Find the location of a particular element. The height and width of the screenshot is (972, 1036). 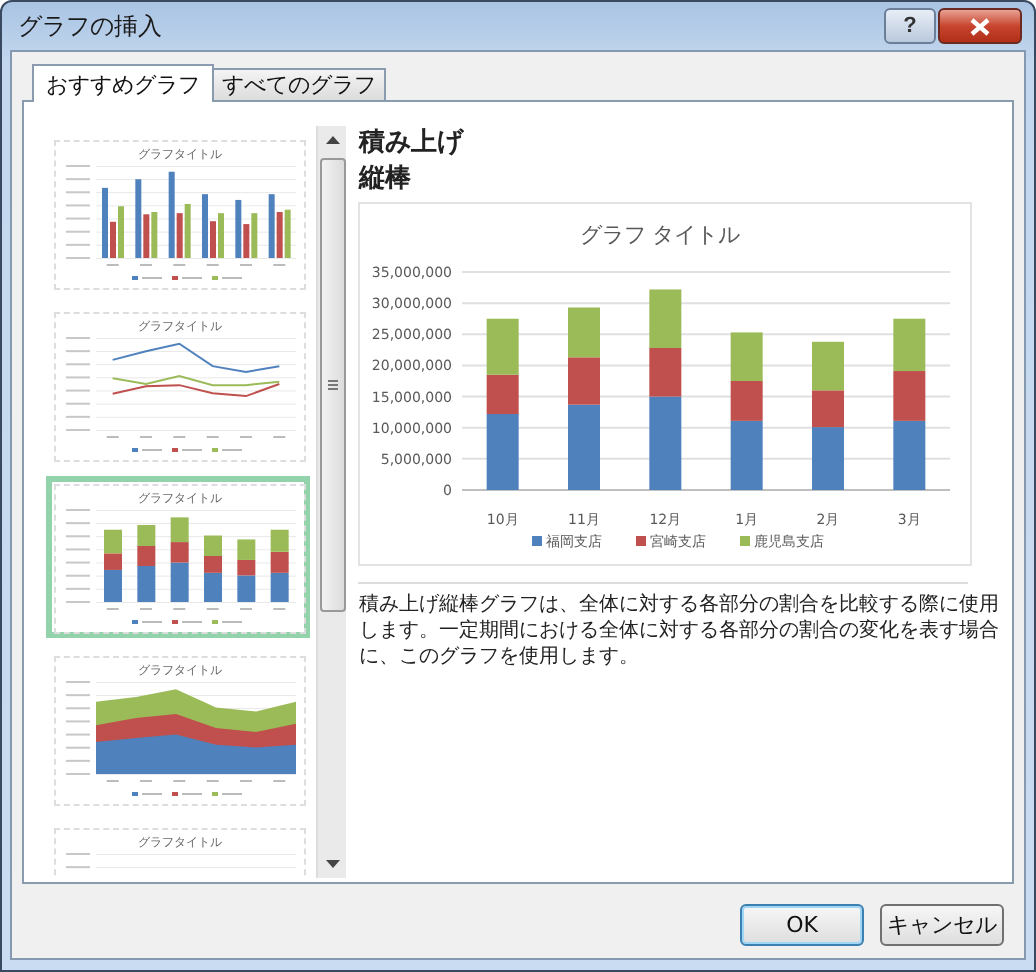

scrollbar is located at coordinates (331, 502).